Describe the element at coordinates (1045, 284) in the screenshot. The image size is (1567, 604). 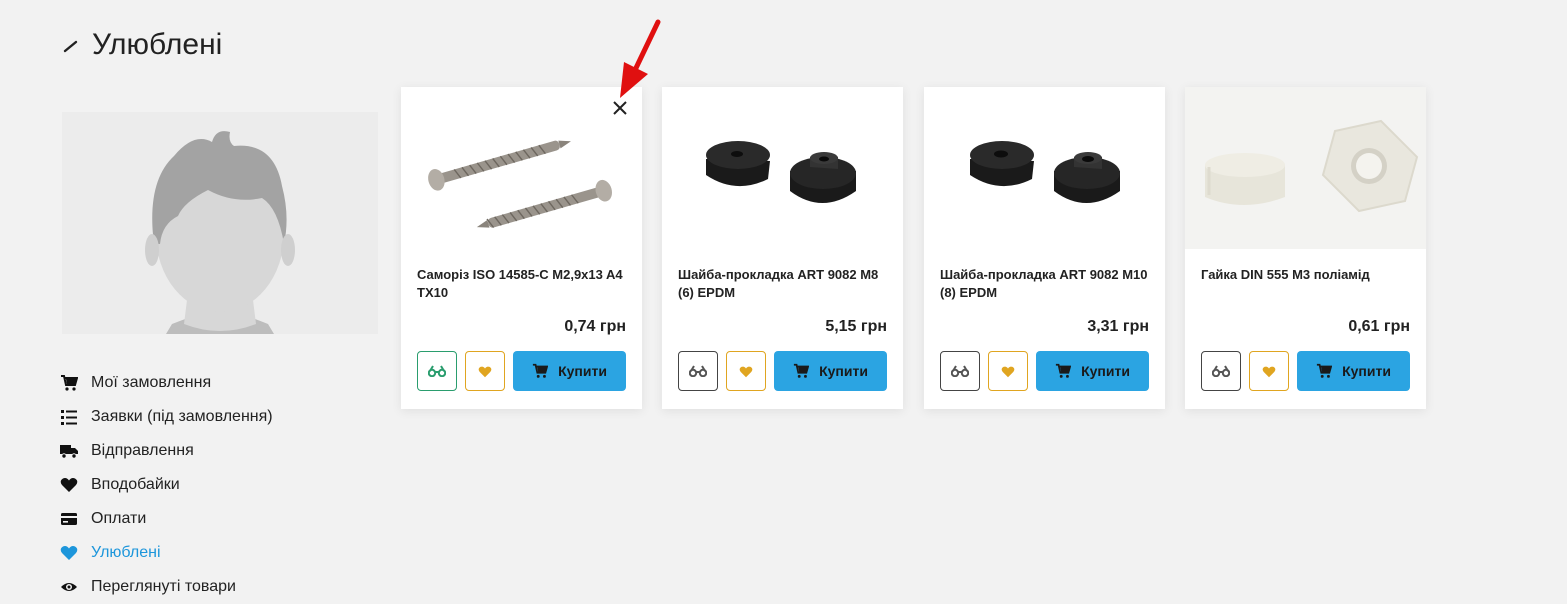
I see `product-name: Шайба-прокладка ART 9082 M10 (8) EPDM` at that location.